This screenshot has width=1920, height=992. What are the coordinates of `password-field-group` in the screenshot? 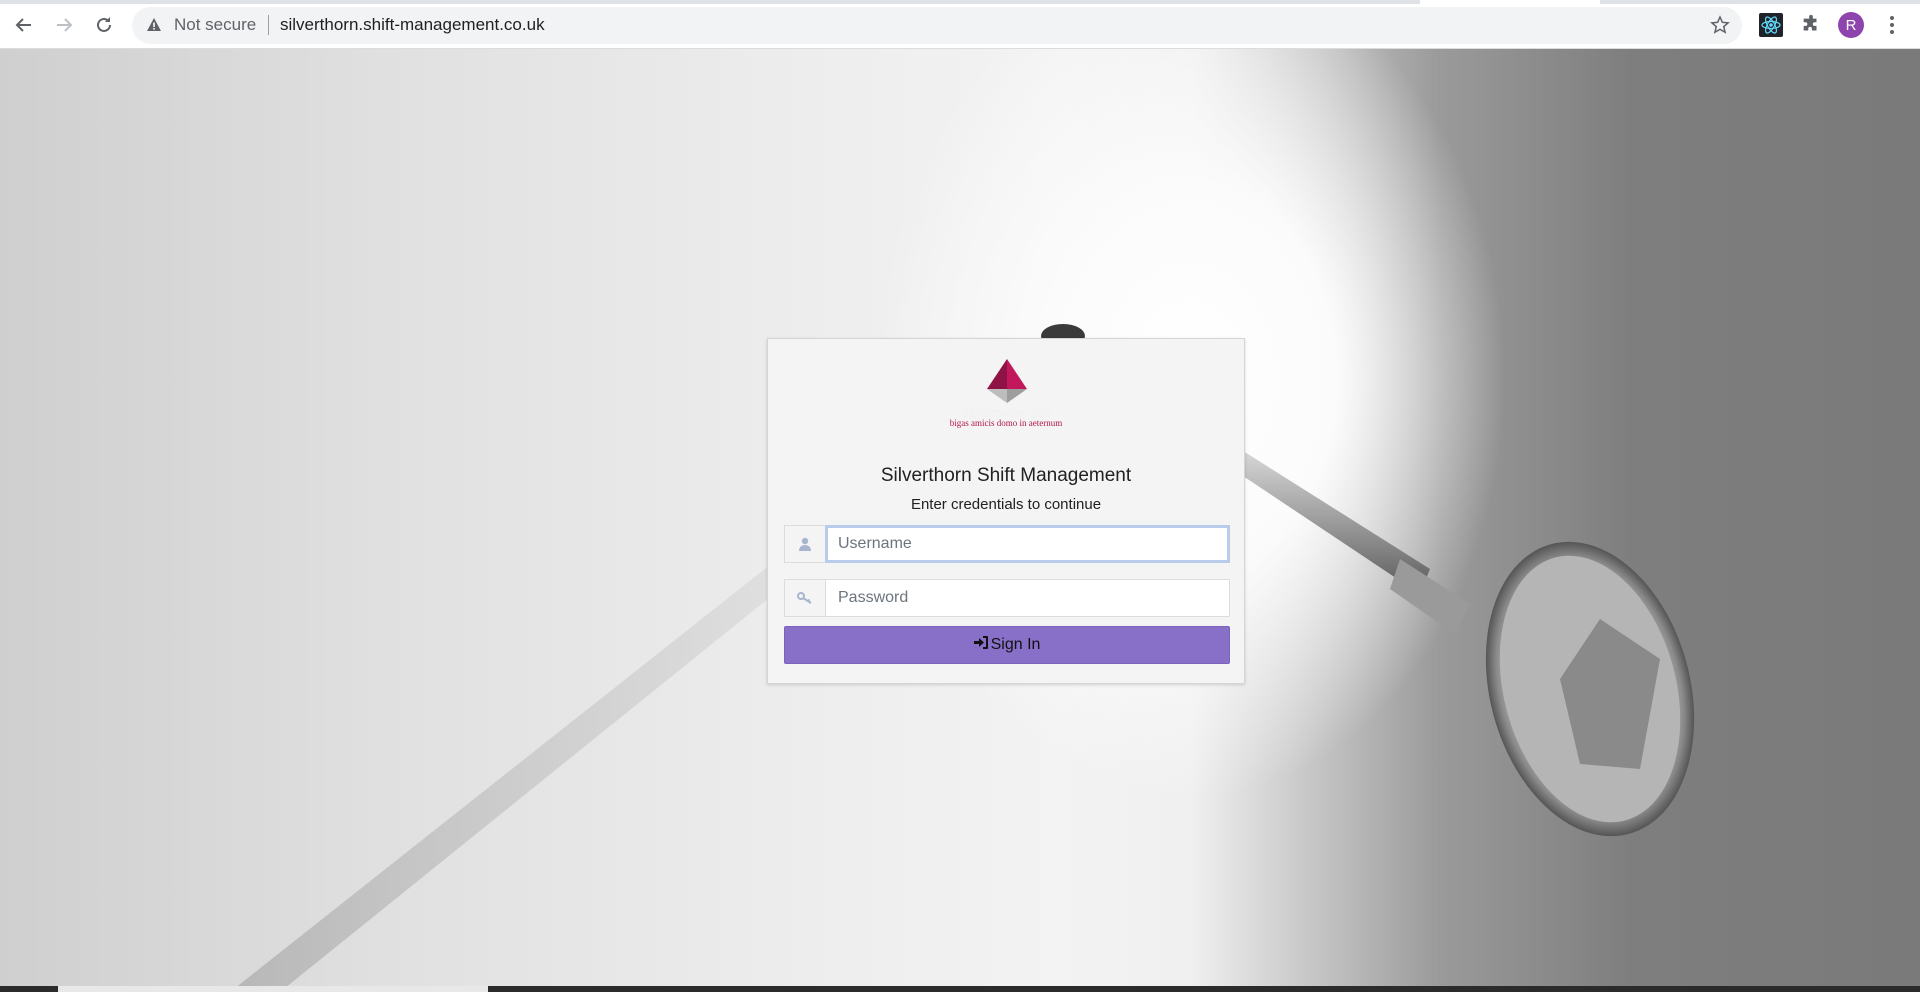 It's located at (1007, 598).